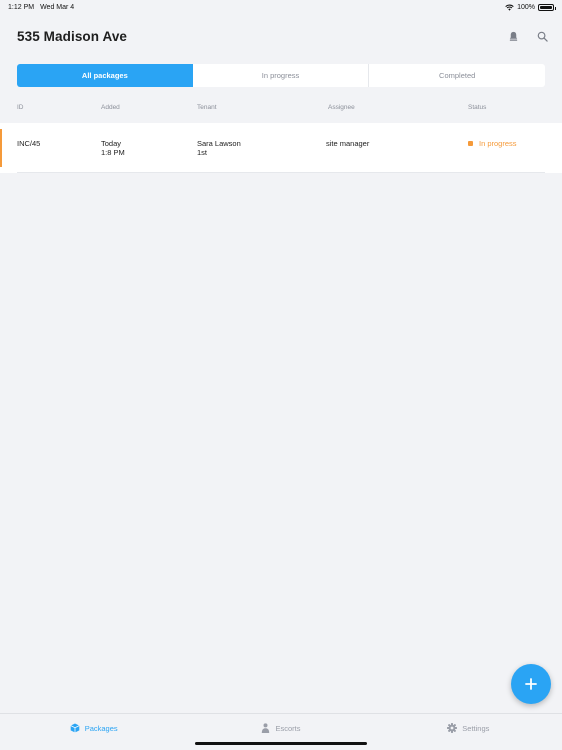 This screenshot has width=562, height=750. Describe the element at coordinates (219, 143) in the screenshot. I see `row-tenant-name: Sara Lawson` at that location.